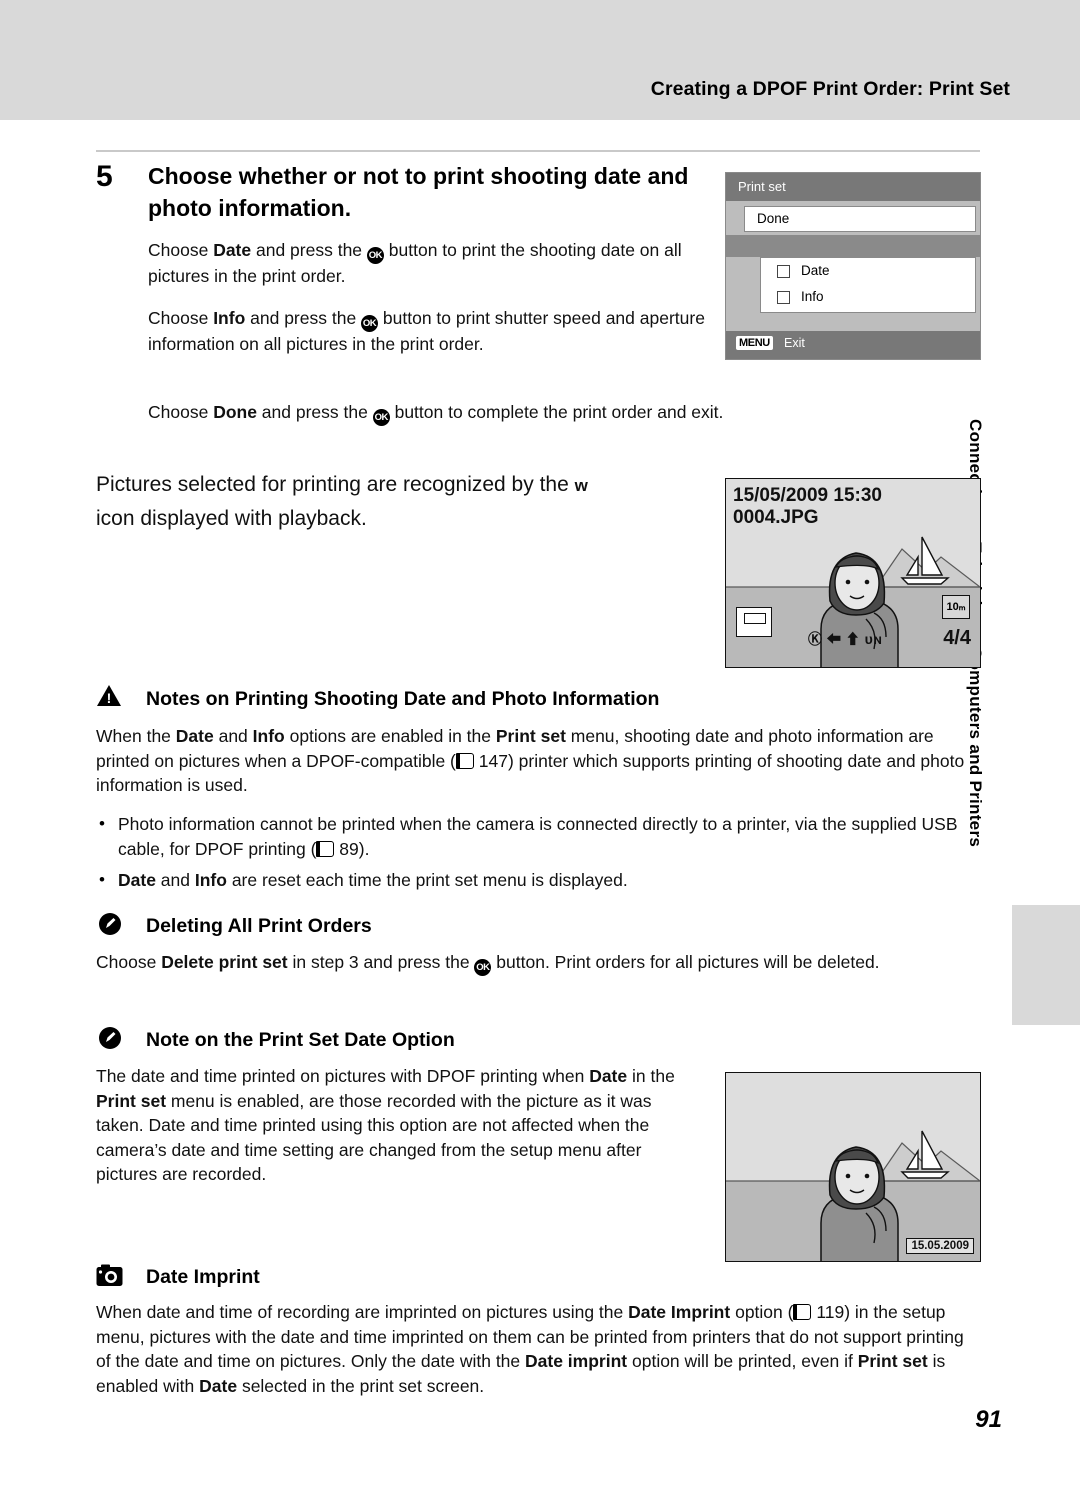  Describe the element at coordinates (830, 1312) in the screenshot. I see `di-ref: 119` at that location.